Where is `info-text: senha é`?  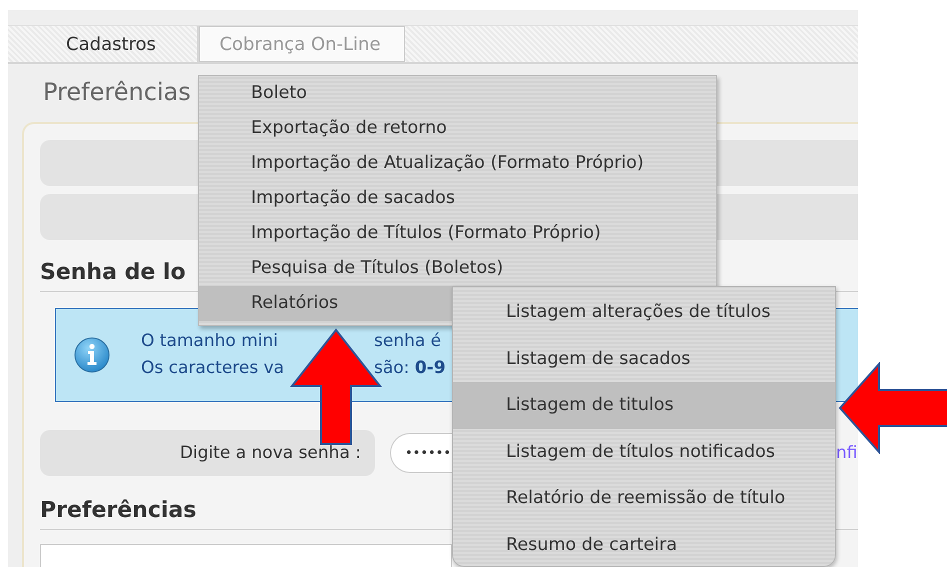 info-text: senha é is located at coordinates (408, 341).